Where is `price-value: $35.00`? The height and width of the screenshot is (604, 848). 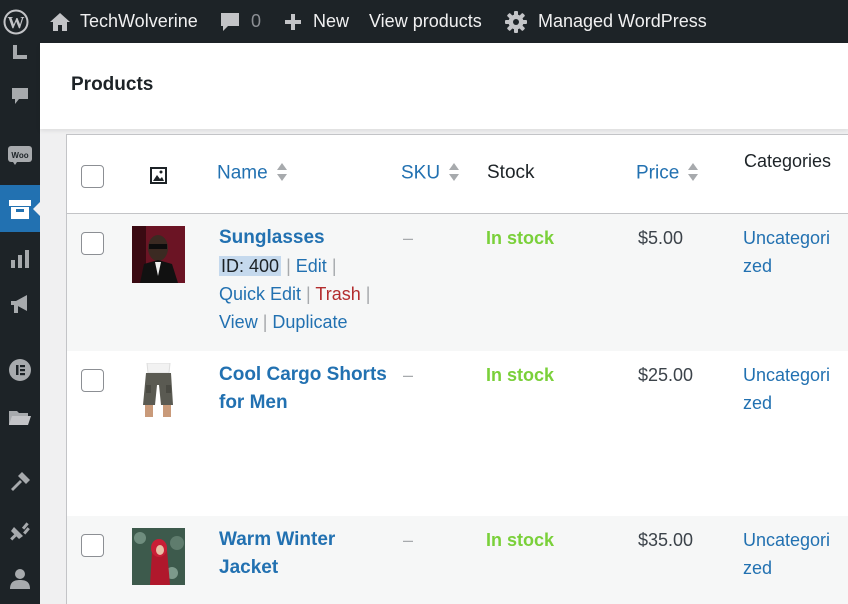 price-value: $35.00 is located at coordinates (666, 540).